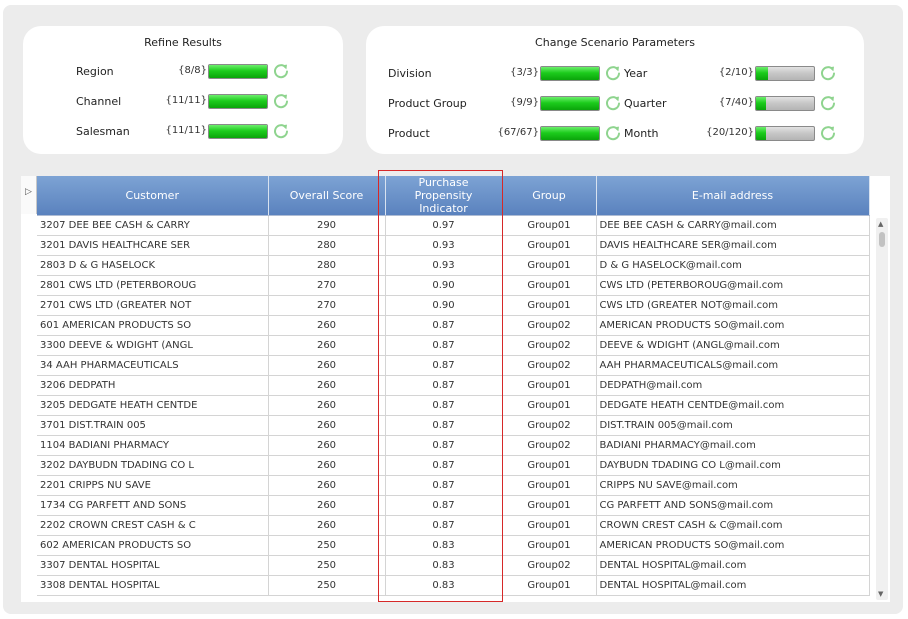 The height and width of the screenshot is (619, 908). I want to click on filter-row-product: Product {67/67}, so click(504, 134).